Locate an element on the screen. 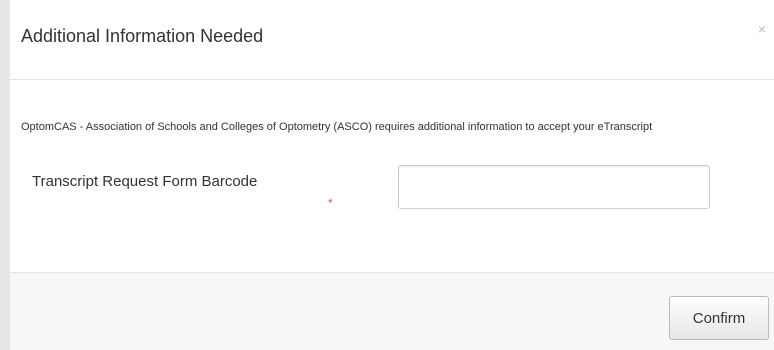 Image resolution: width=774 pixels, height=350 pixels. barcode-label: Transcript Request Form Barcode is located at coordinates (145, 181).